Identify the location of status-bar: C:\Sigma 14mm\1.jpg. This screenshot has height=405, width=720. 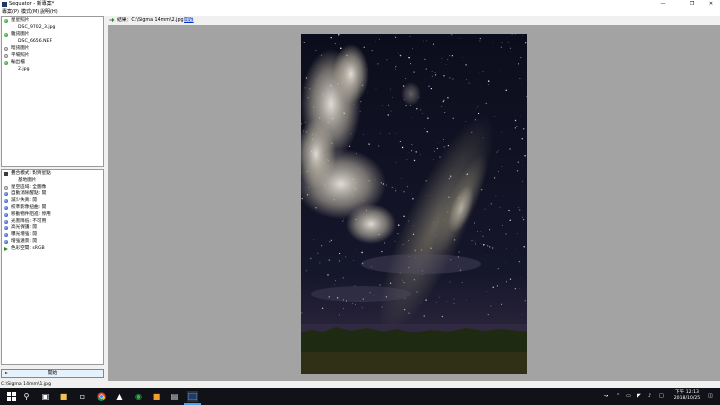
(360, 384).